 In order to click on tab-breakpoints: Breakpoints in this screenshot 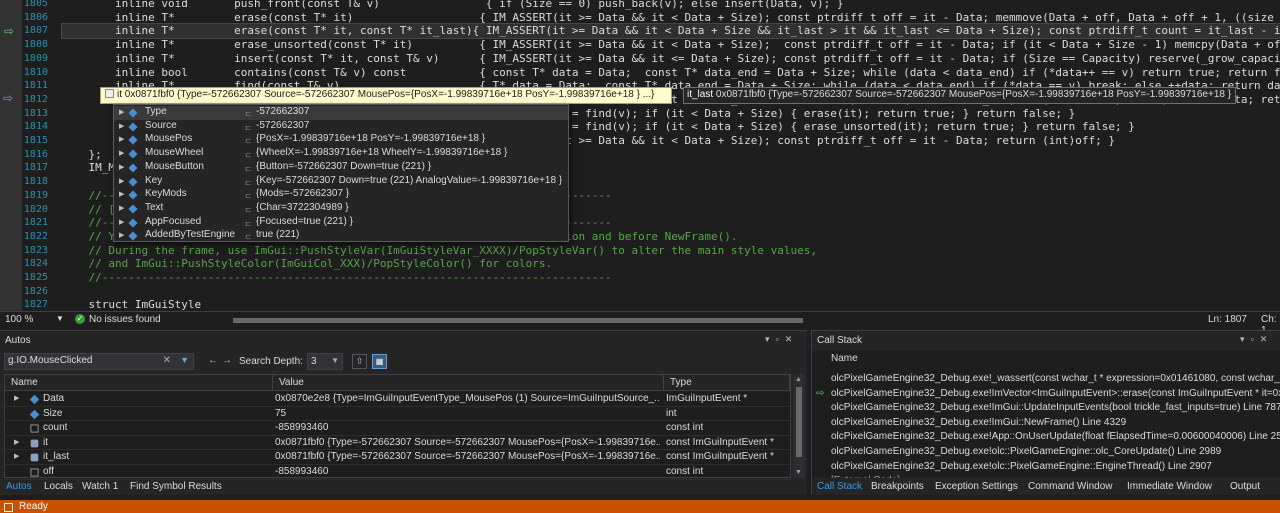, I will do `click(897, 486)`.